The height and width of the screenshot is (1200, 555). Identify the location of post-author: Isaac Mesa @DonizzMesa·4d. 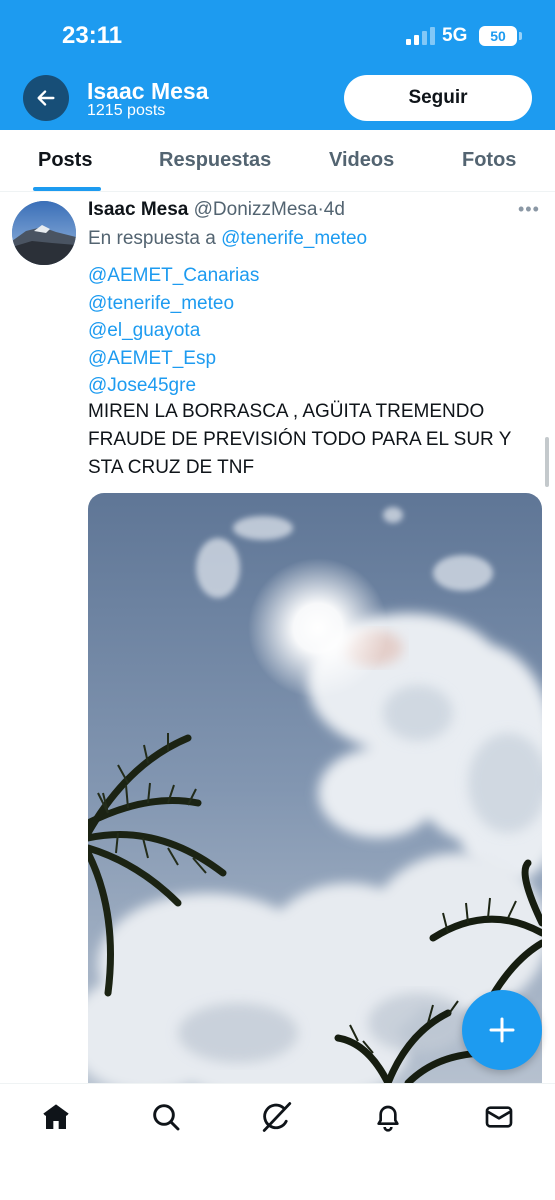
(216, 210).